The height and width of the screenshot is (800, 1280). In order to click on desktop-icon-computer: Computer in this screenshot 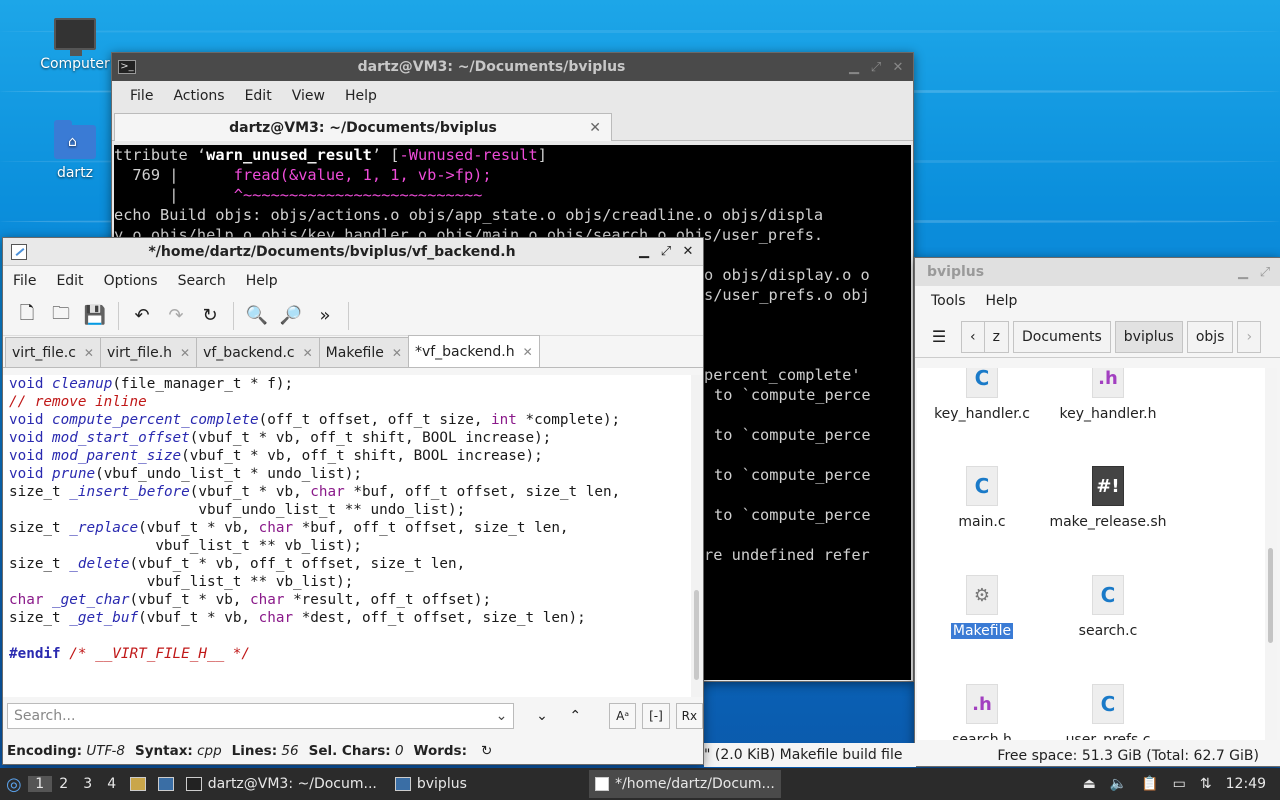, I will do `click(75, 45)`.